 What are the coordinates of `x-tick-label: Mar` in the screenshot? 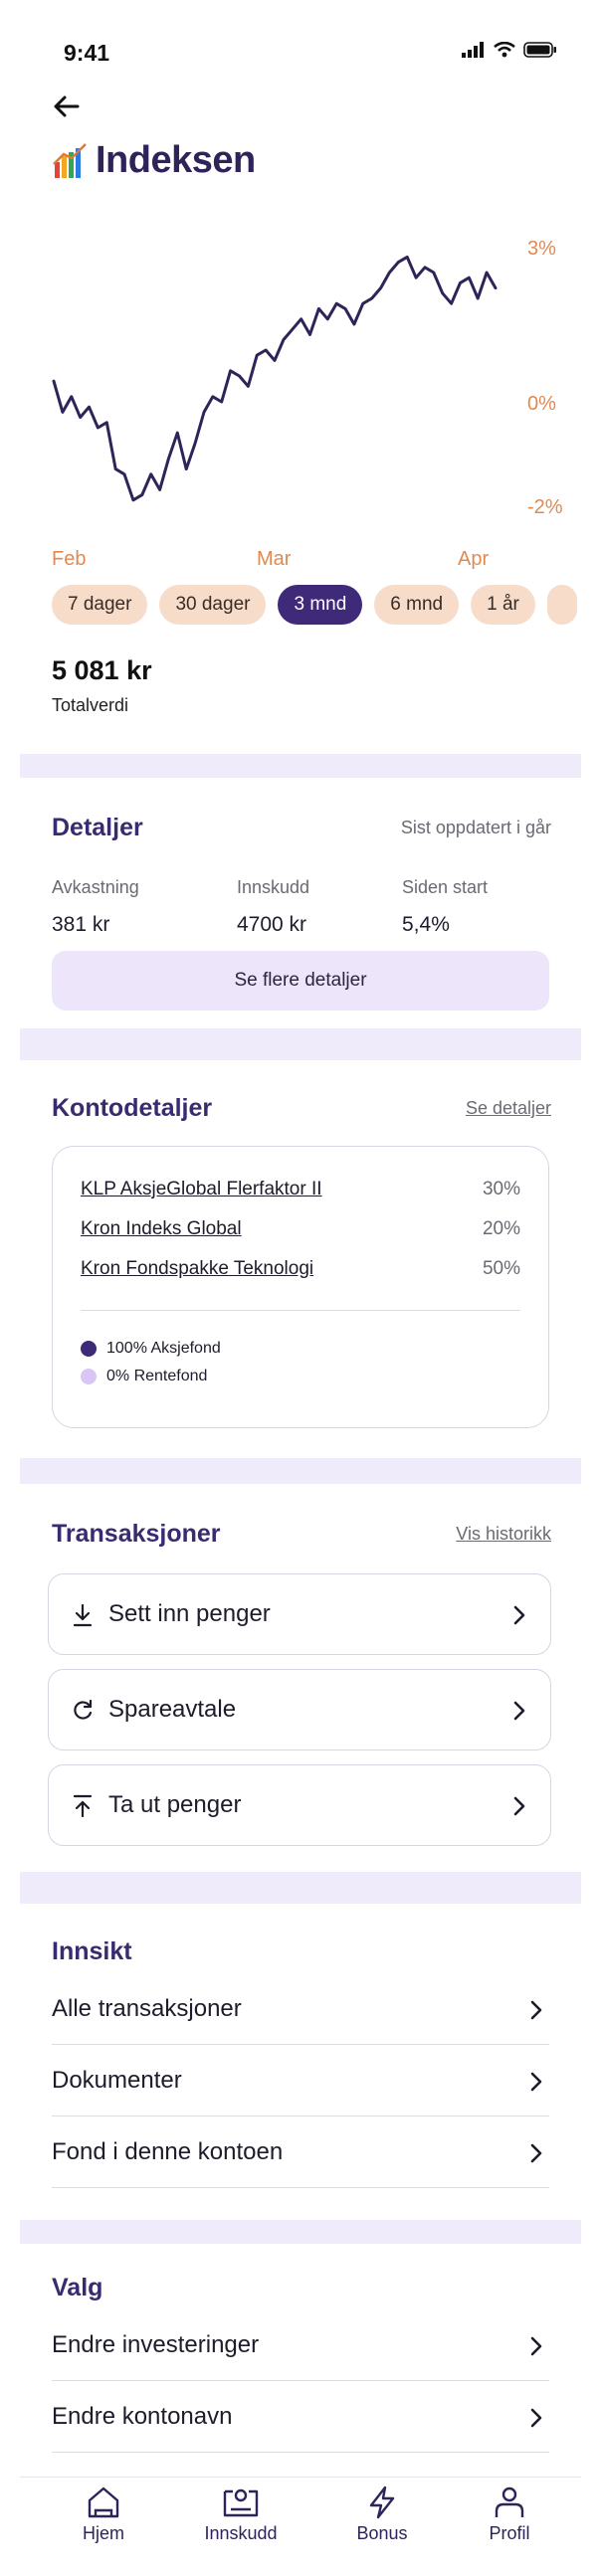 It's located at (274, 559).